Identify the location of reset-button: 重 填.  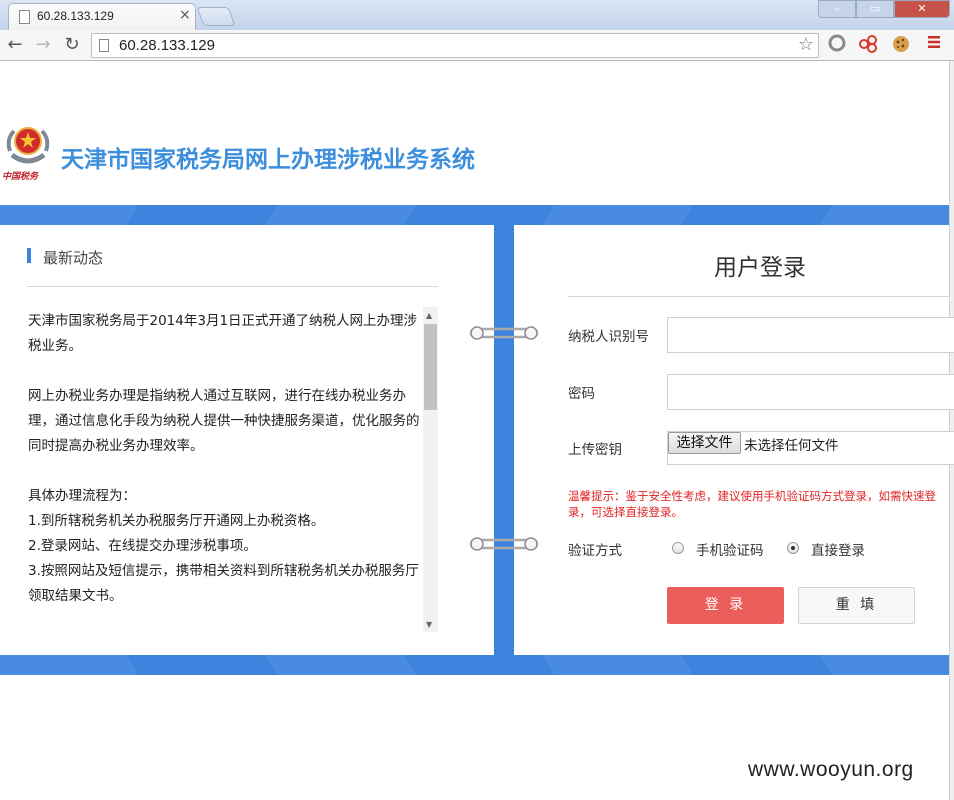
(856, 605).